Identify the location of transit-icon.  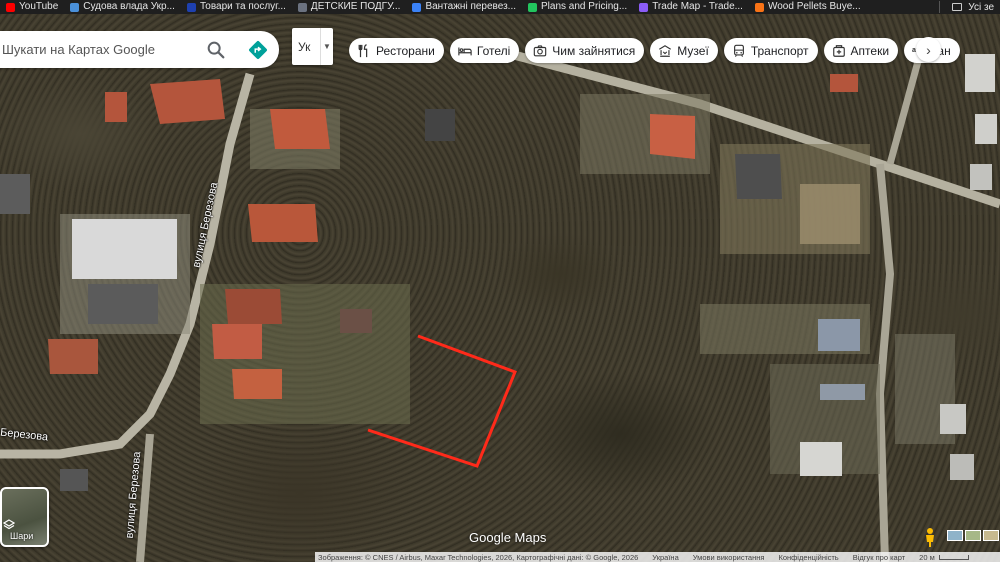
(738, 50).